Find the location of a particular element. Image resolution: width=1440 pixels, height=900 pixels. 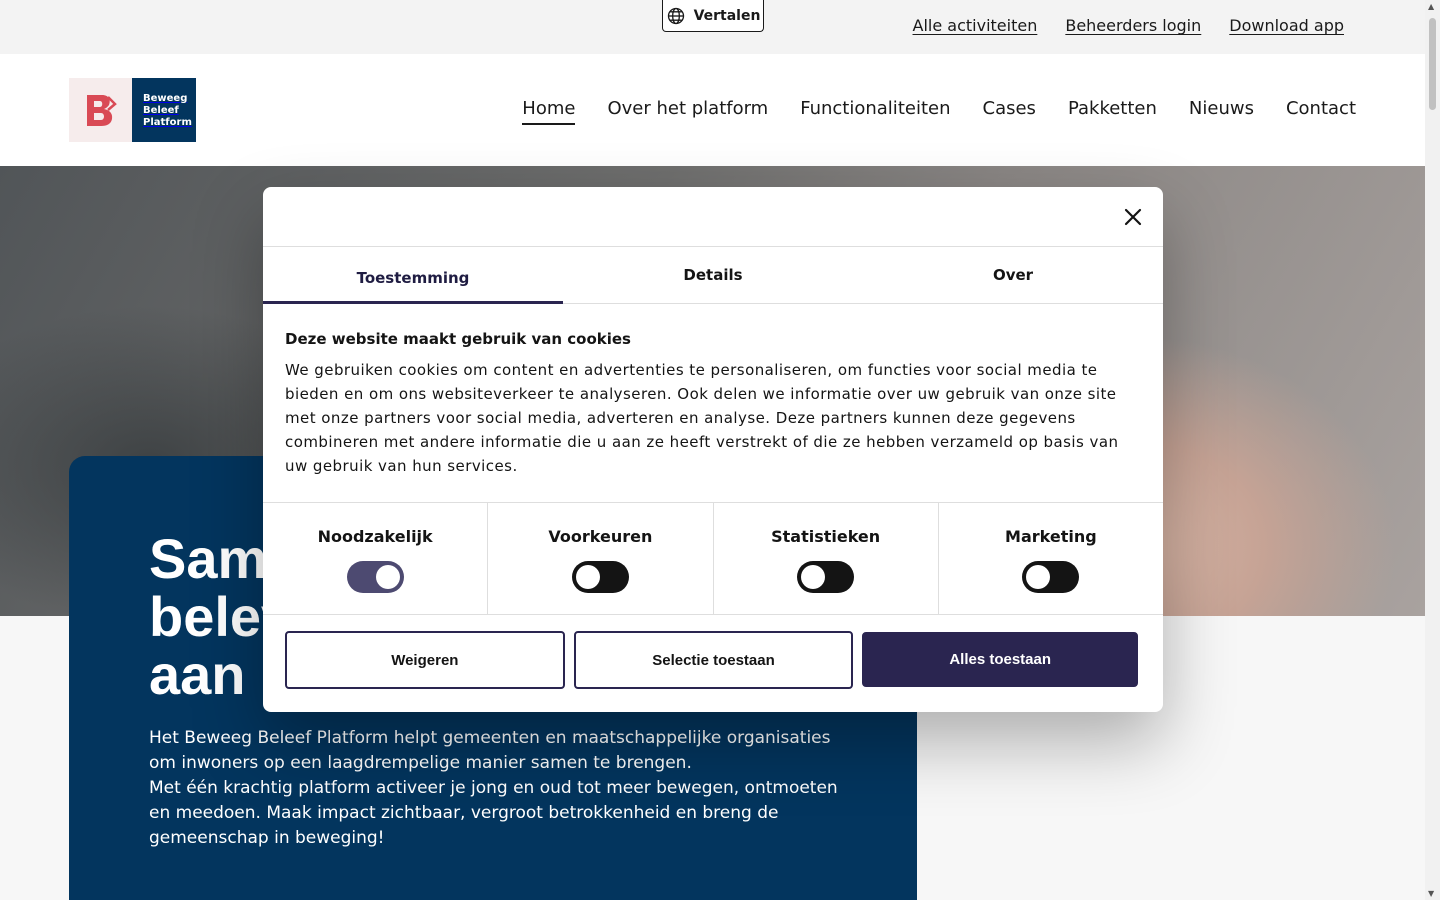

globe-icon is located at coordinates (675, 15).